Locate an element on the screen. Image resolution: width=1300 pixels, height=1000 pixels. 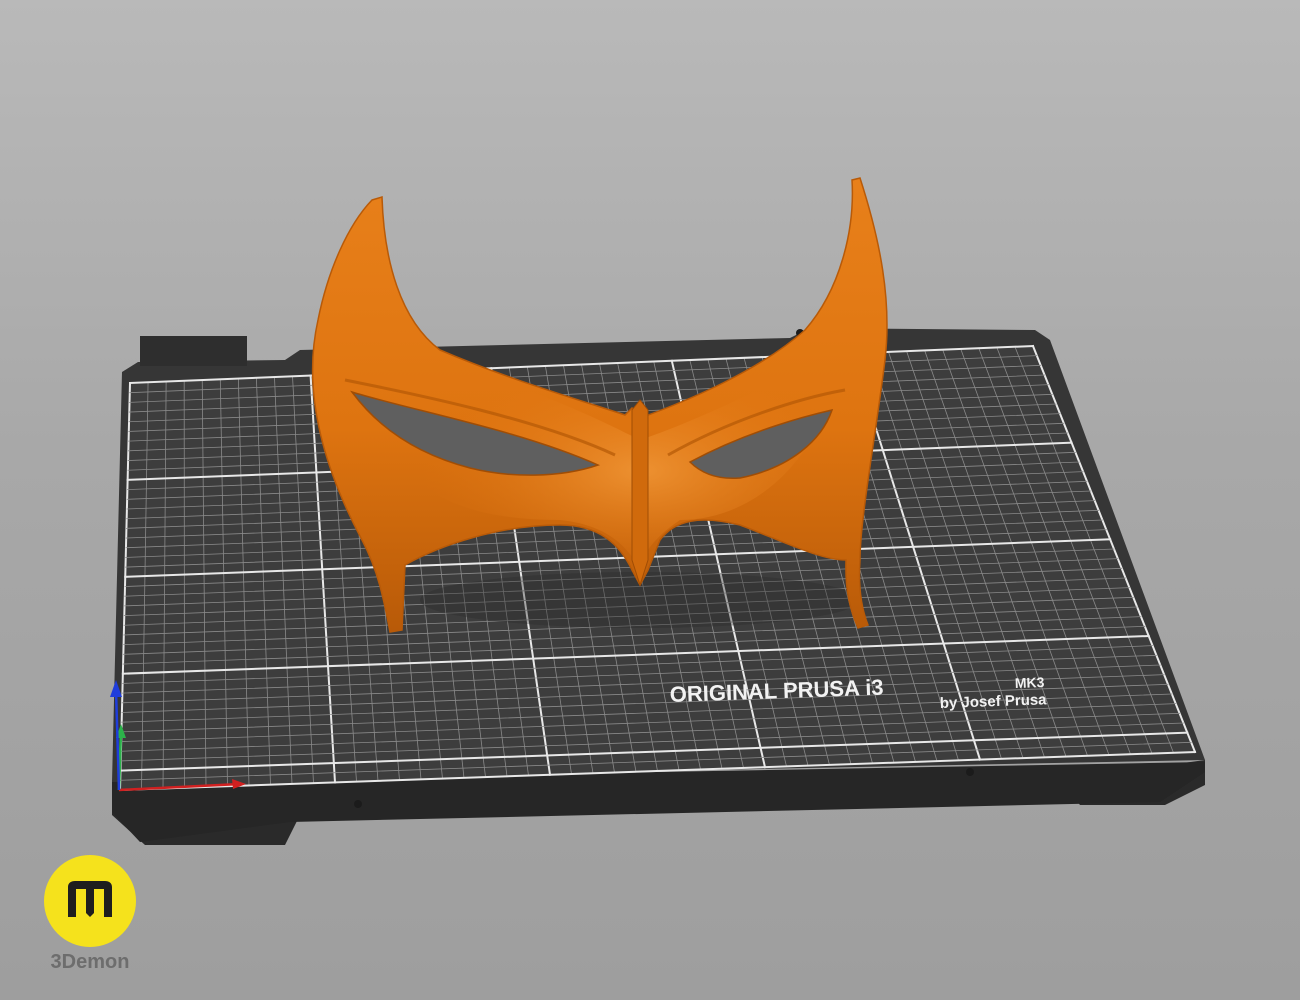
brand-name: 3Demon is located at coordinates (90, 962).